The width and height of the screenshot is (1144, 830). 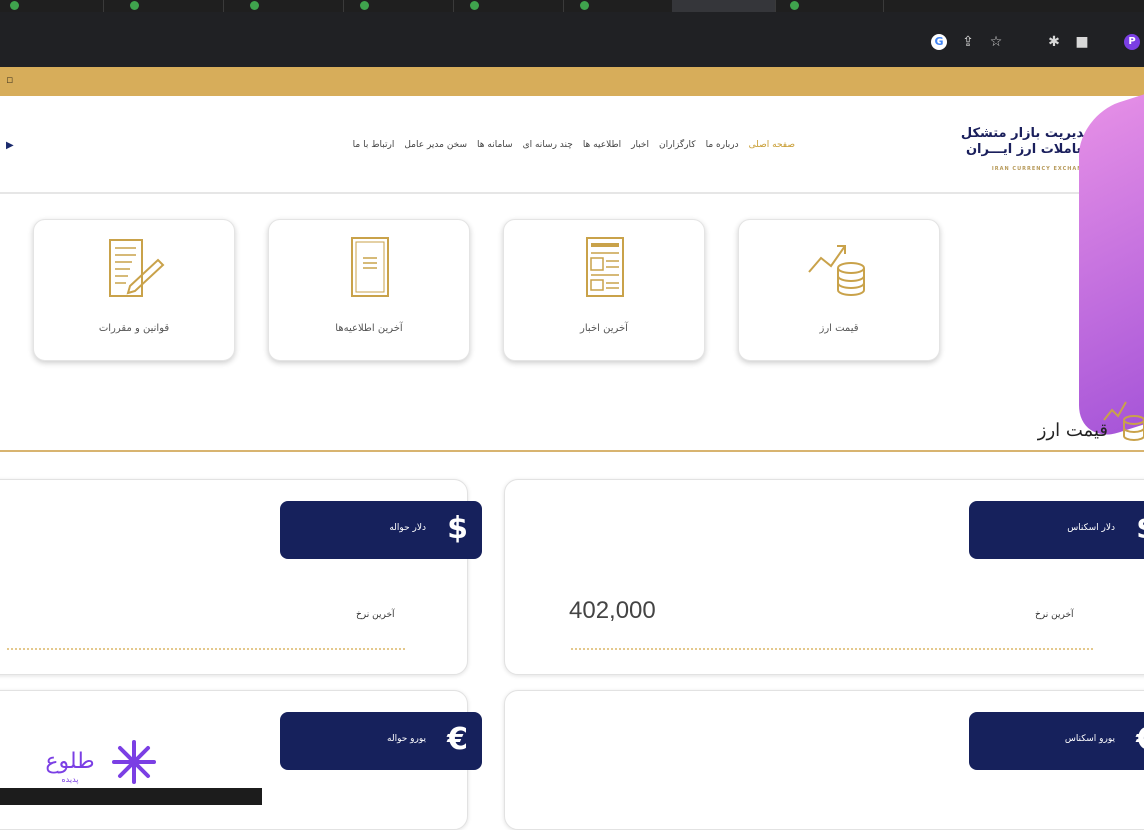 What do you see at coordinates (572, 81) in the screenshot?
I see `bookmarks-bar: ▫` at bounding box center [572, 81].